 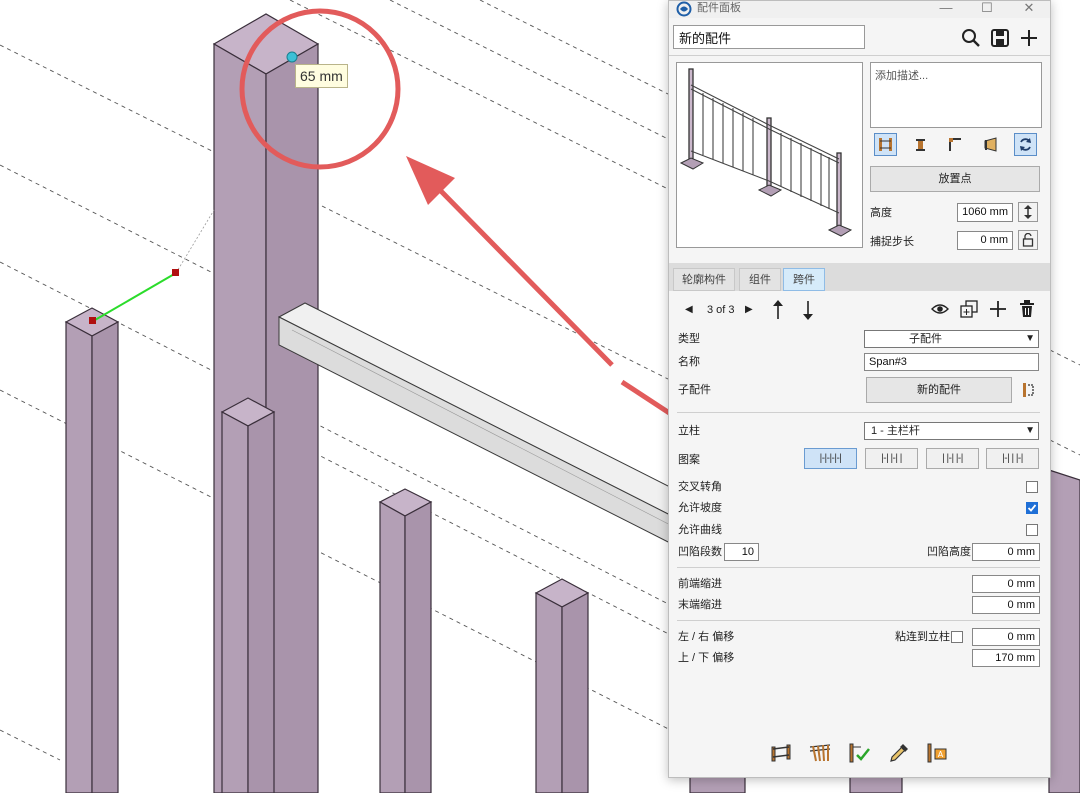 I want to click on pattern-option-2: |-| |-| |, so click(x=891, y=458).